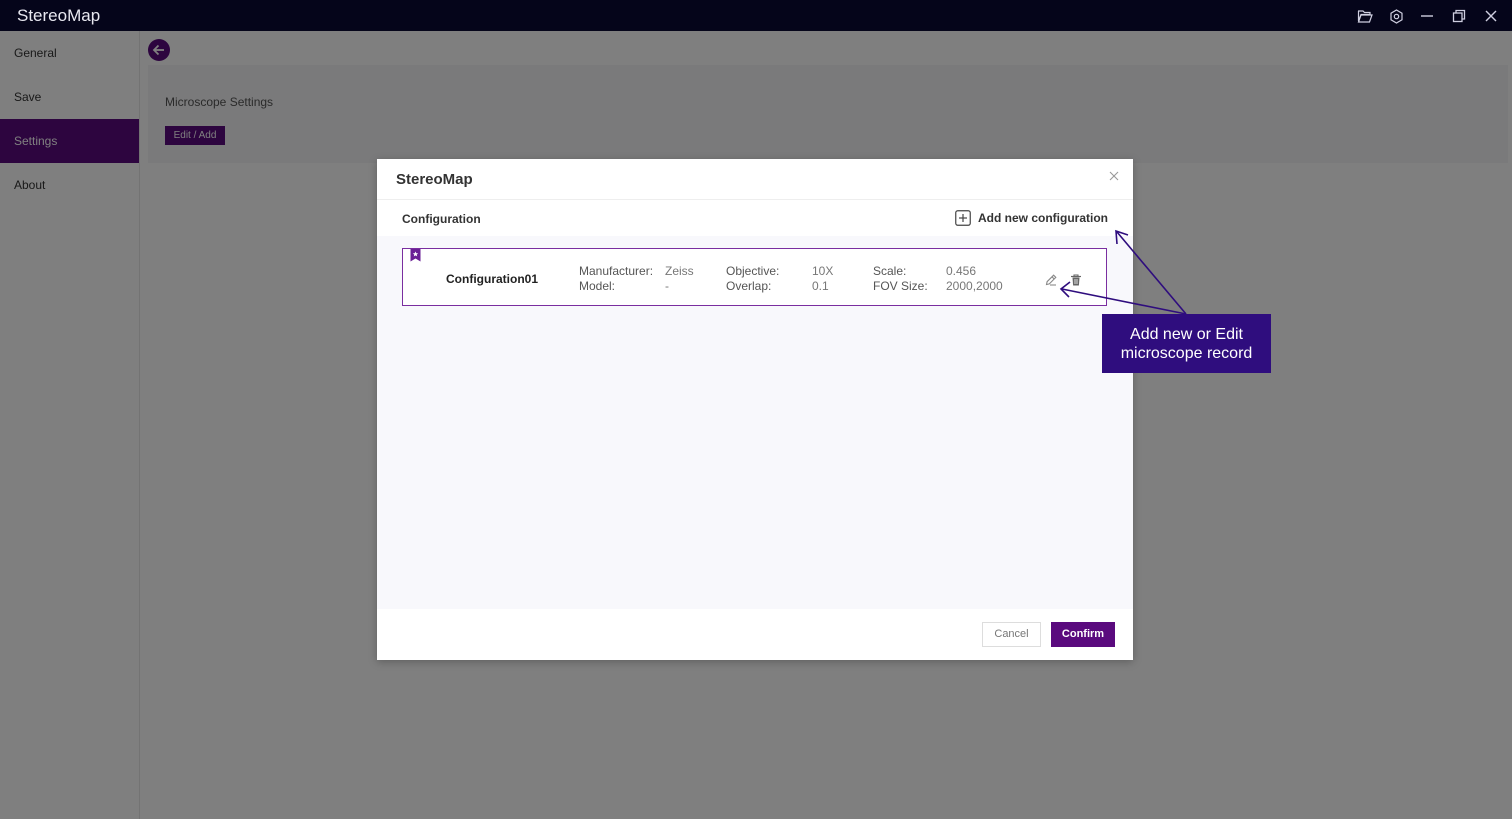  What do you see at coordinates (890, 271) in the screenshot?
I see `scale-label: Scale:` at bounding box center [890, 271].